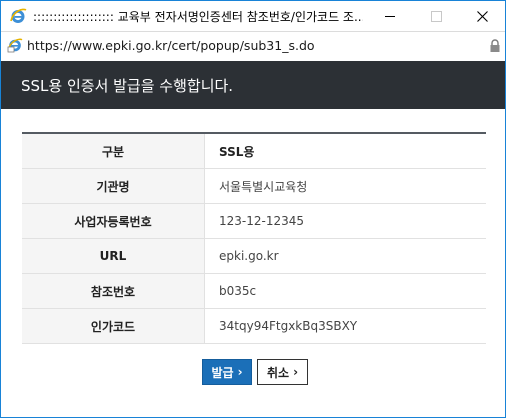  I want to click on minimize-icon, so click(390, 16).